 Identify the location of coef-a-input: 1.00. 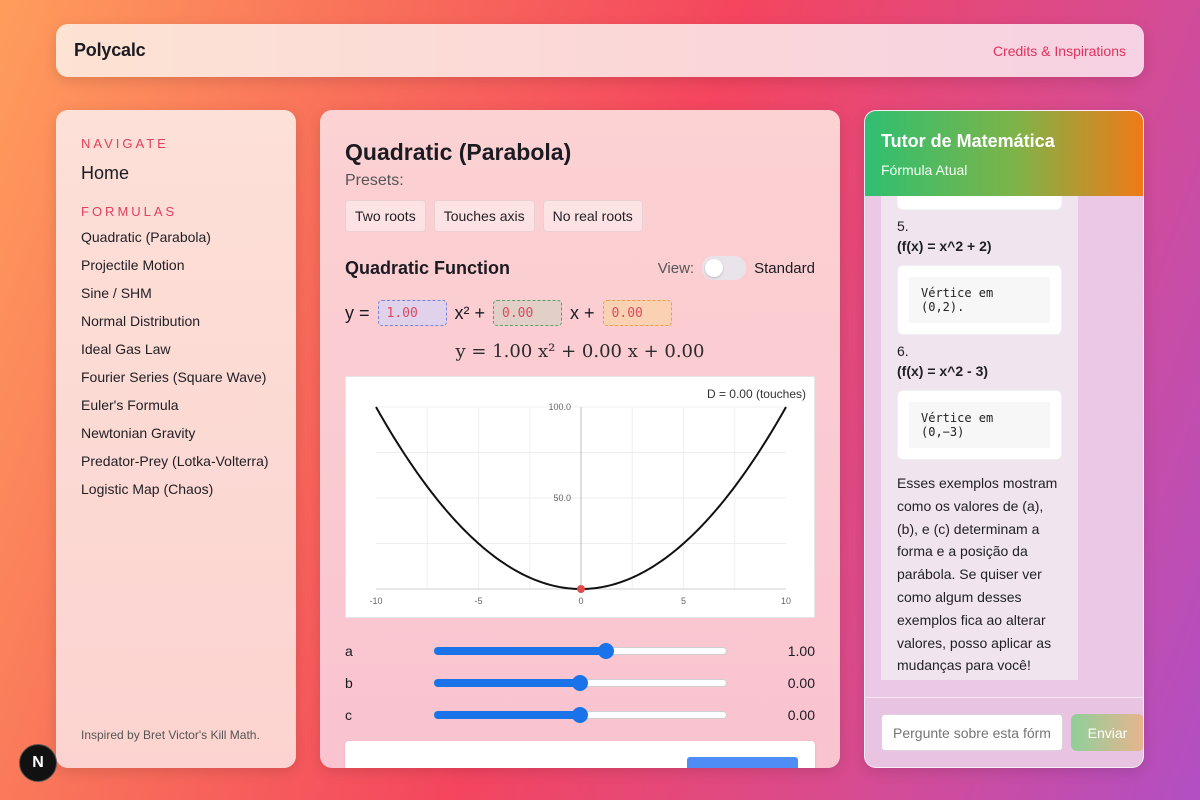
(412, 313).